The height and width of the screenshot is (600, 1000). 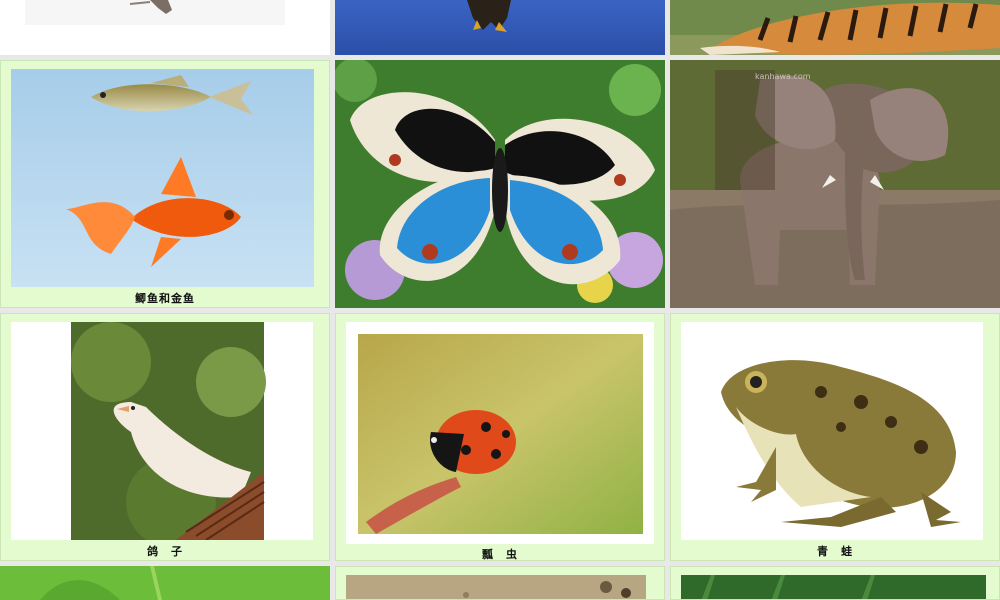 I want to click on caption-pigeon: 鸽 子, so click(x=165, y=551).